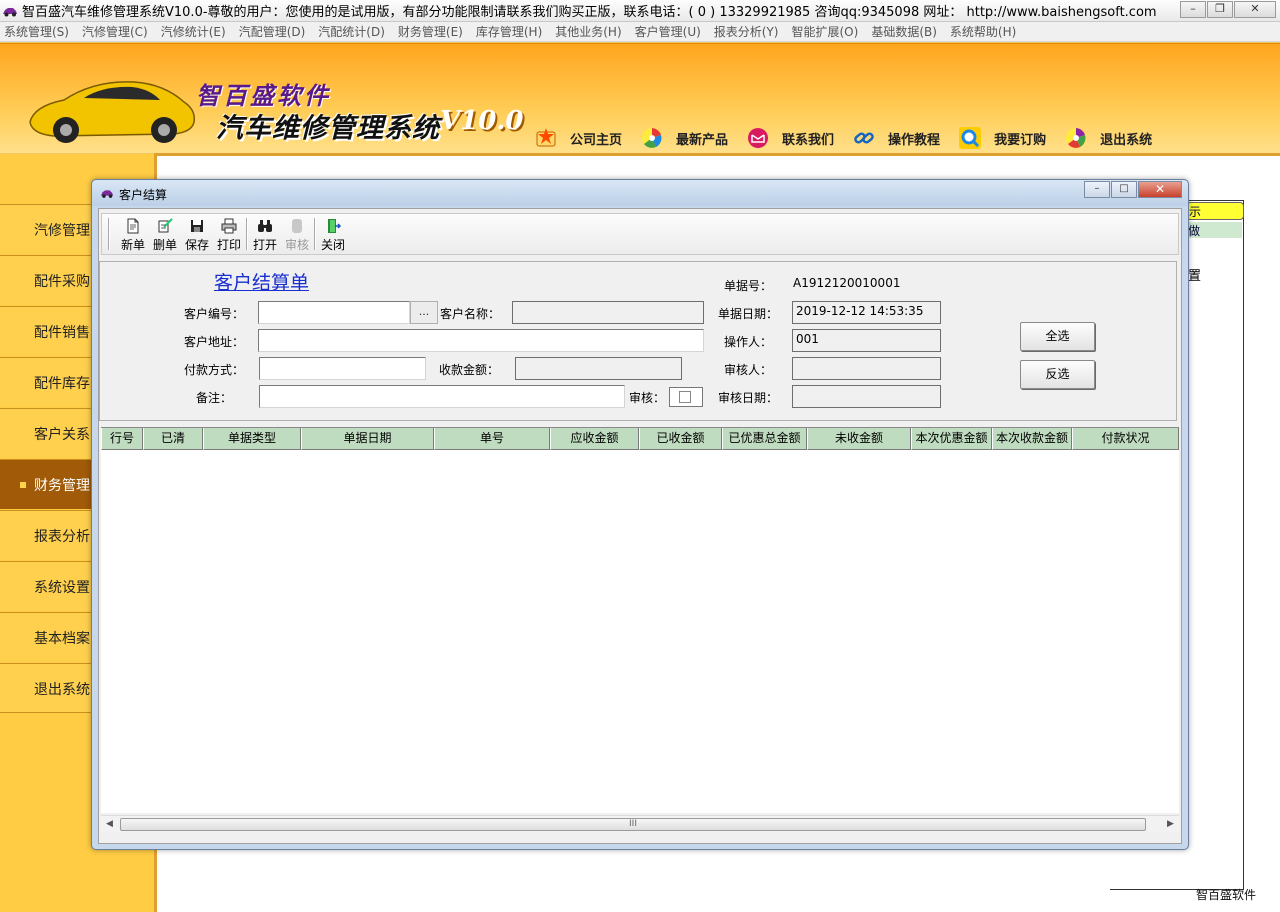 This screenshot has width=1280, height=912. I want to click on col-unreceived: 未收金额, so click(859, 439).